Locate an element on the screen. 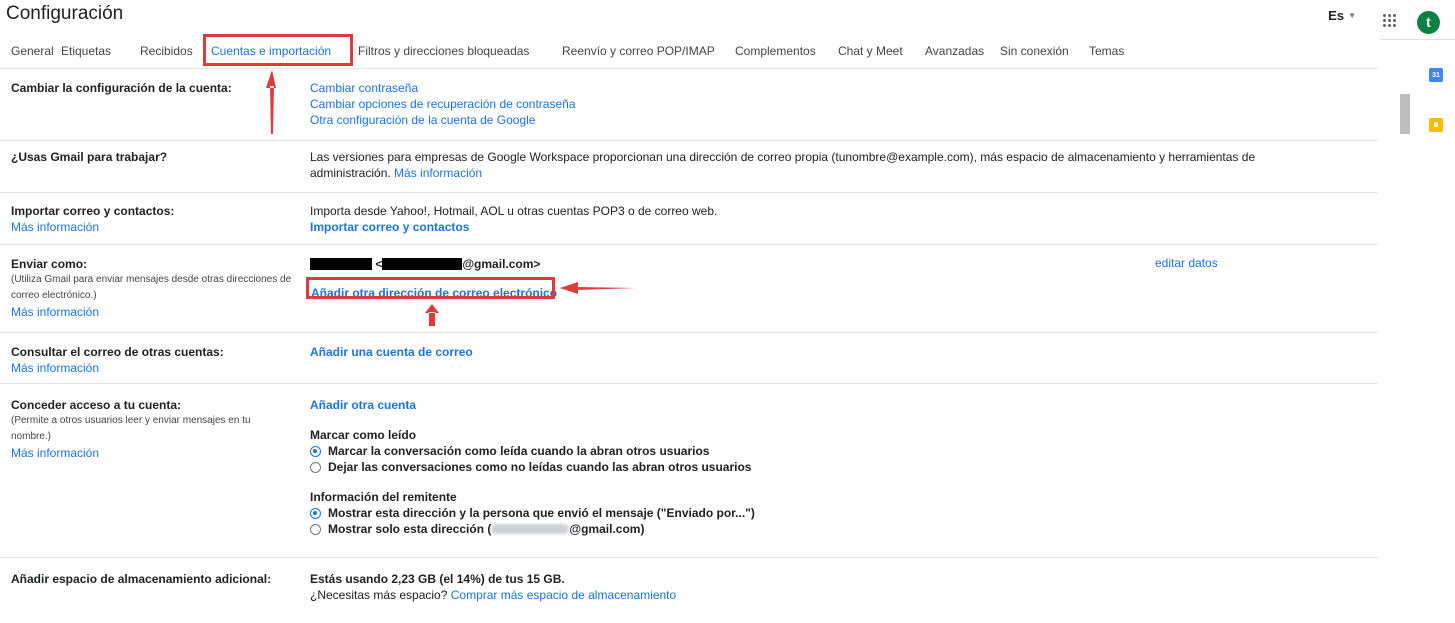 The width and height of the screenshot is (1455, 623). sender-option-2: Mostrar solo esta dirección ( @gmail.com) is located at coordinates (820, 529).